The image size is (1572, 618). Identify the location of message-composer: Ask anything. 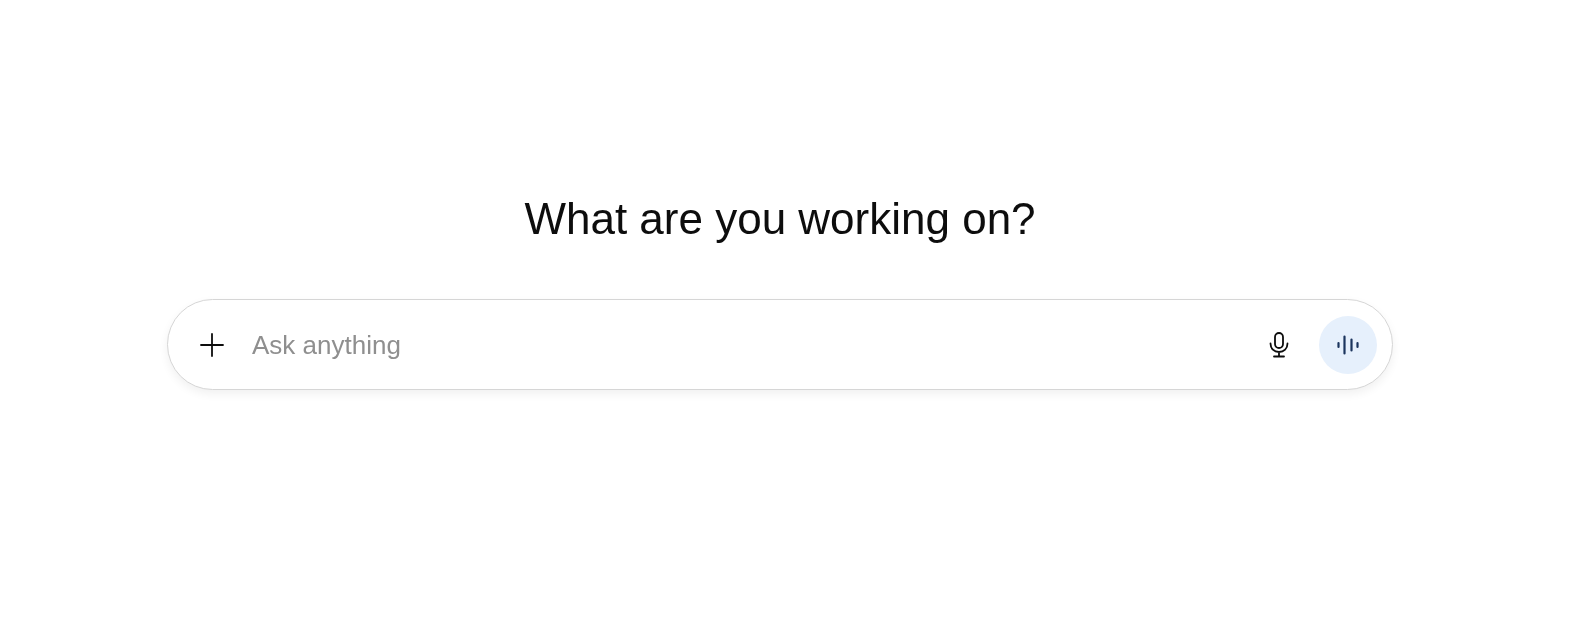
(780, 344).